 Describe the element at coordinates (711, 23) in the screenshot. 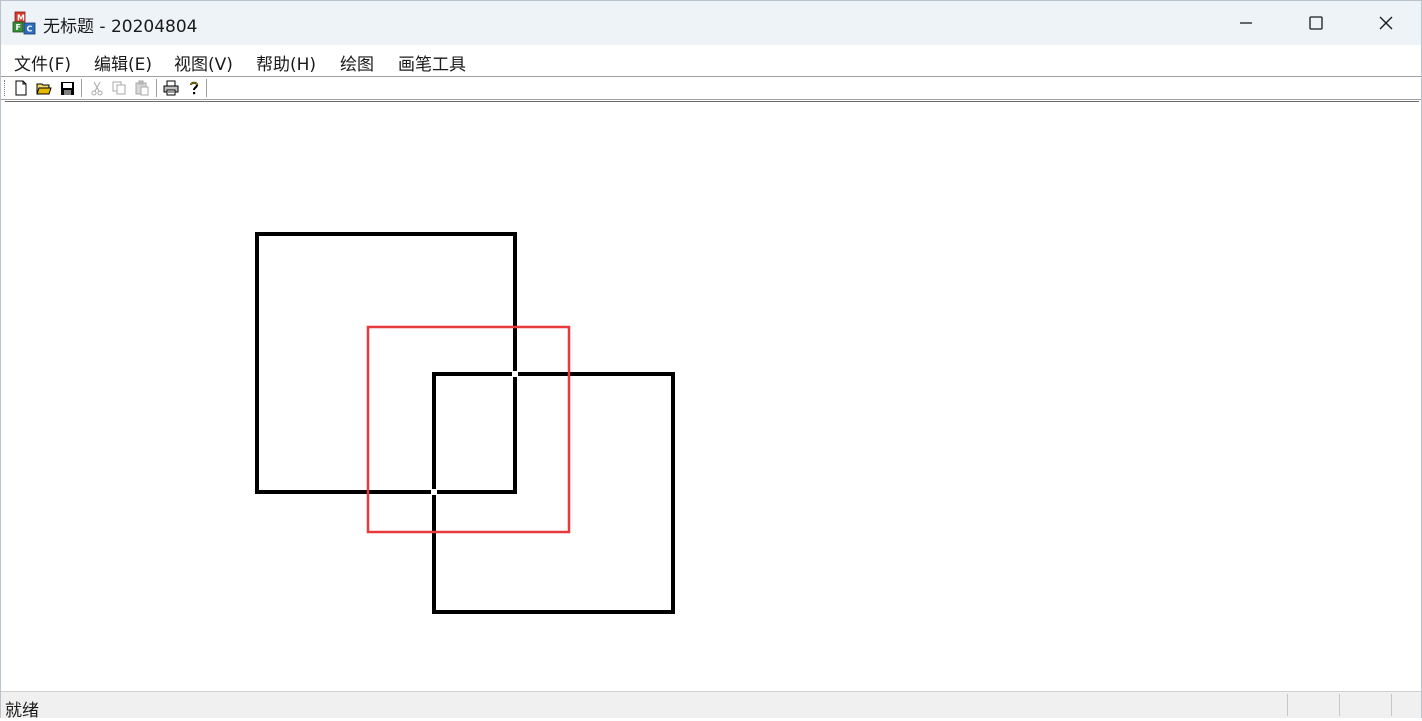

I see `title-bar: M F C 无标题 - 20204804` at that location.